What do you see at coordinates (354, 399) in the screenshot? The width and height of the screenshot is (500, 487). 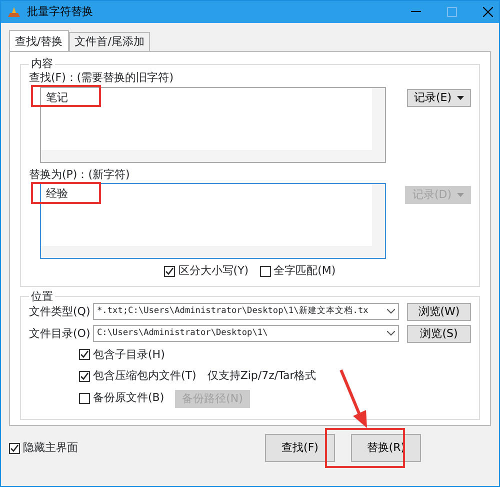 I see `arrow` at bounding box center [354, 399].